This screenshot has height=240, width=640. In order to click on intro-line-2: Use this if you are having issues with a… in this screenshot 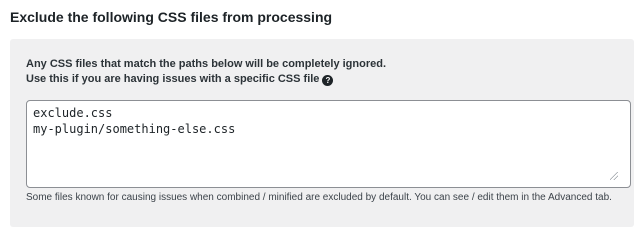, I will do `click(206, 79)`.